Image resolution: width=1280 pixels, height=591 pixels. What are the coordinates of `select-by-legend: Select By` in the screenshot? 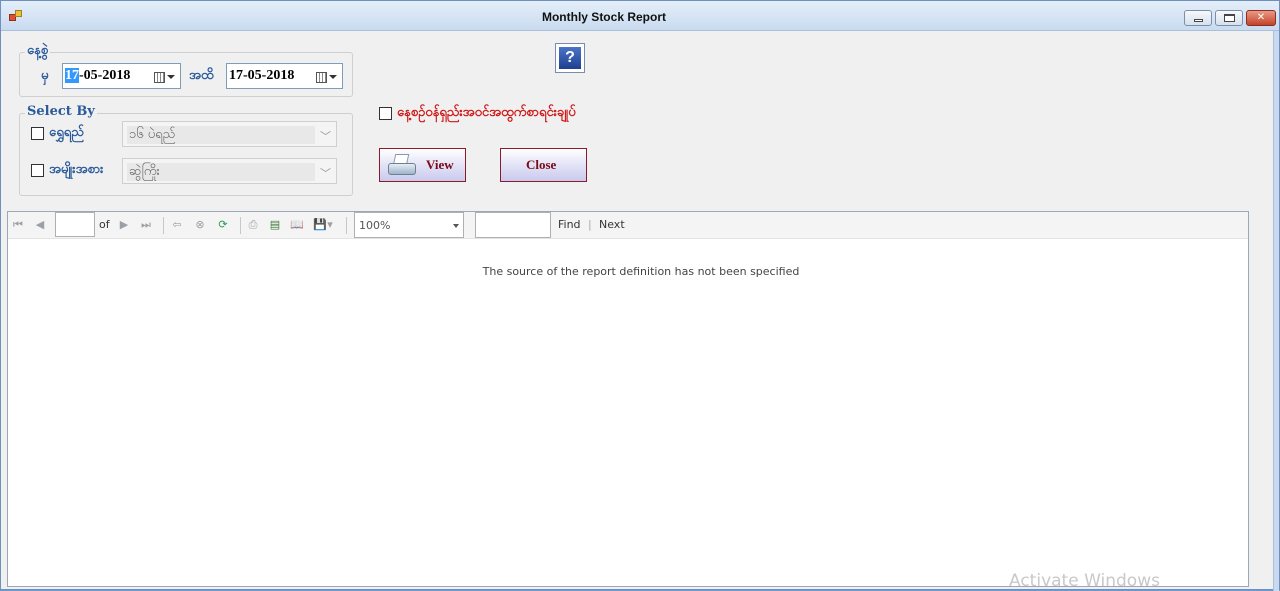 It's located at (61, 111).